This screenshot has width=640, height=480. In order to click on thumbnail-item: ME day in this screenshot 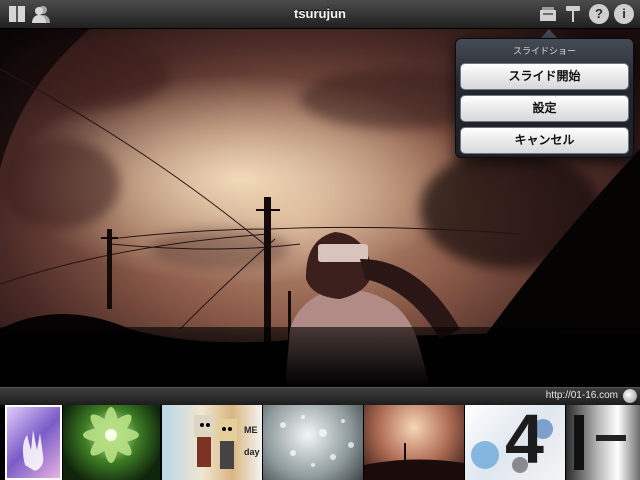, I will do `click(212, 442)`.